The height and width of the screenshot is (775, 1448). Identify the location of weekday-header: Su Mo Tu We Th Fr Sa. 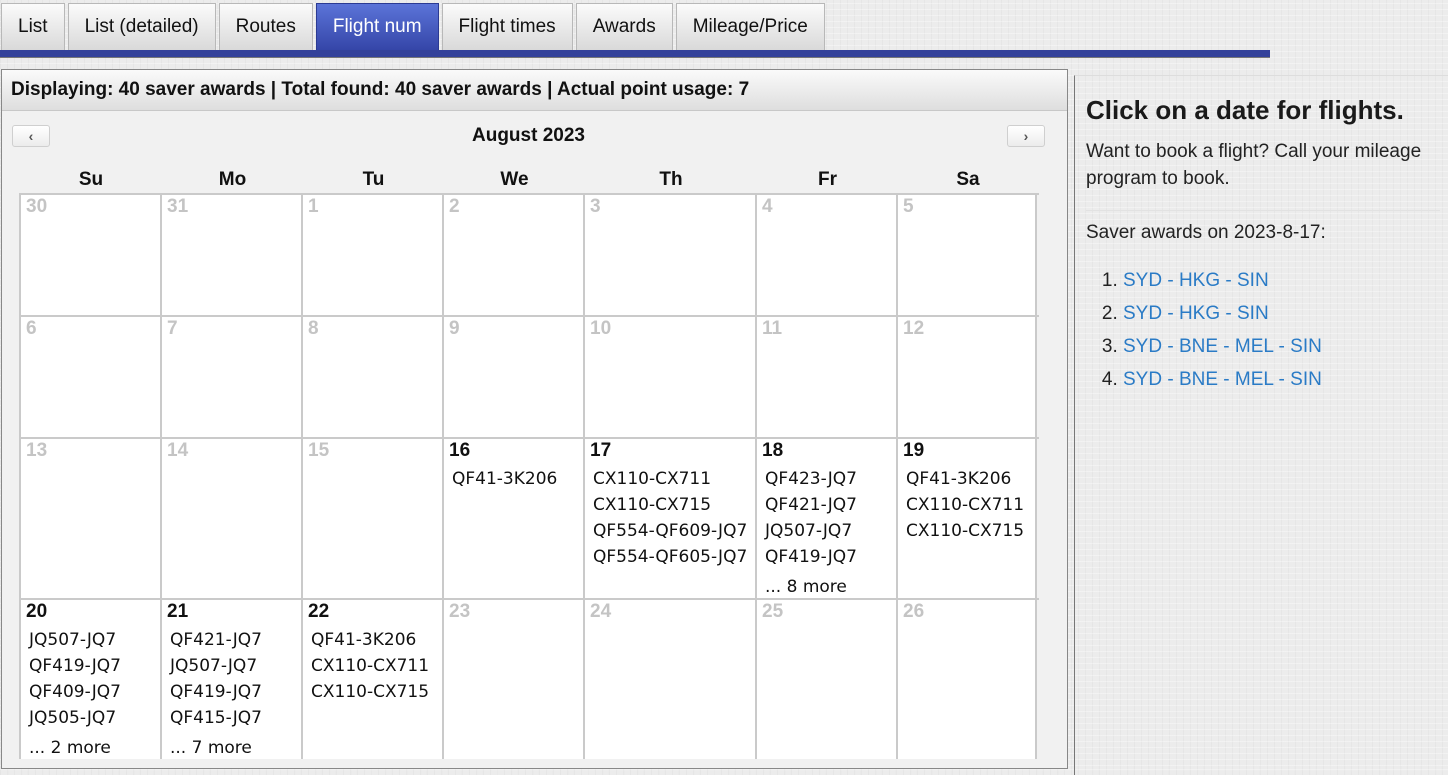
(529, 178).